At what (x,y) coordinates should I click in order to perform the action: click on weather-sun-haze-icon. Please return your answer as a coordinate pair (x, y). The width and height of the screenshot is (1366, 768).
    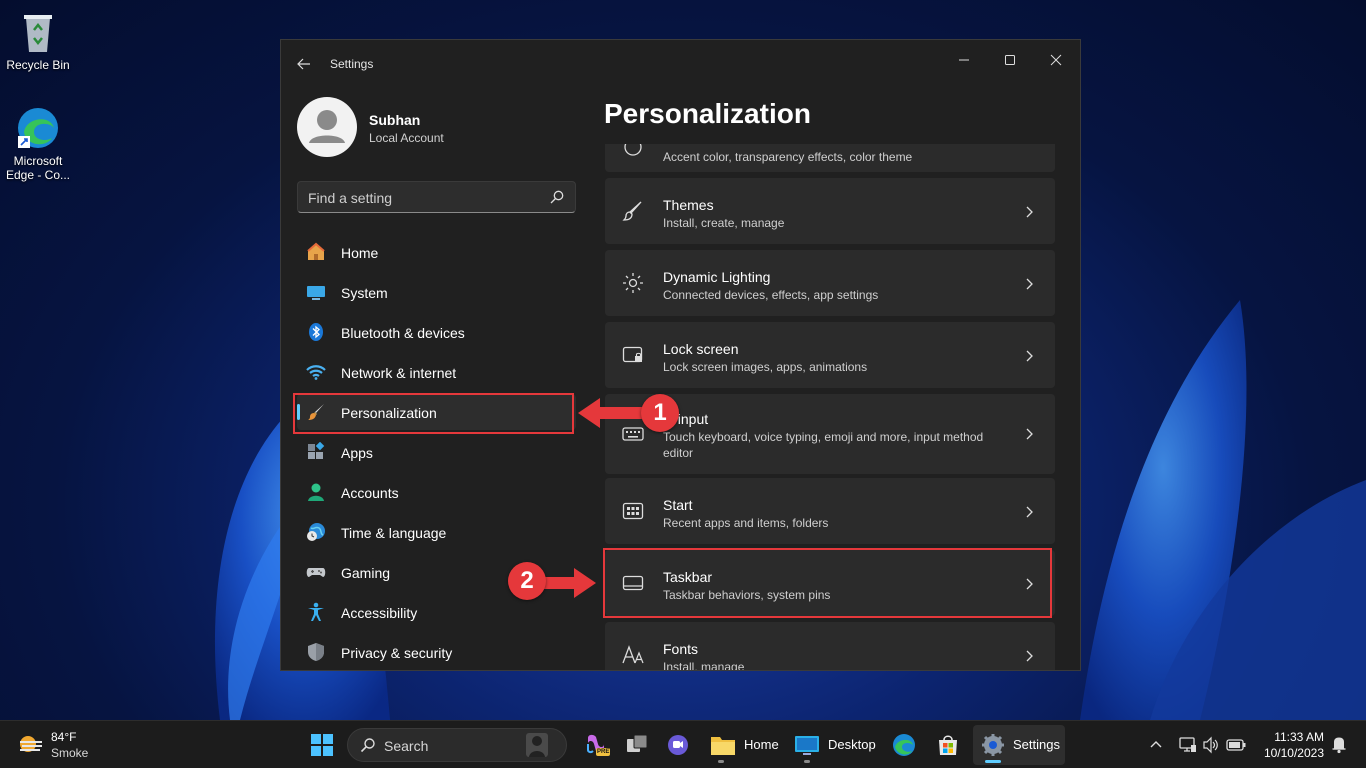
    Looking at the image, I should click on (30, 745).